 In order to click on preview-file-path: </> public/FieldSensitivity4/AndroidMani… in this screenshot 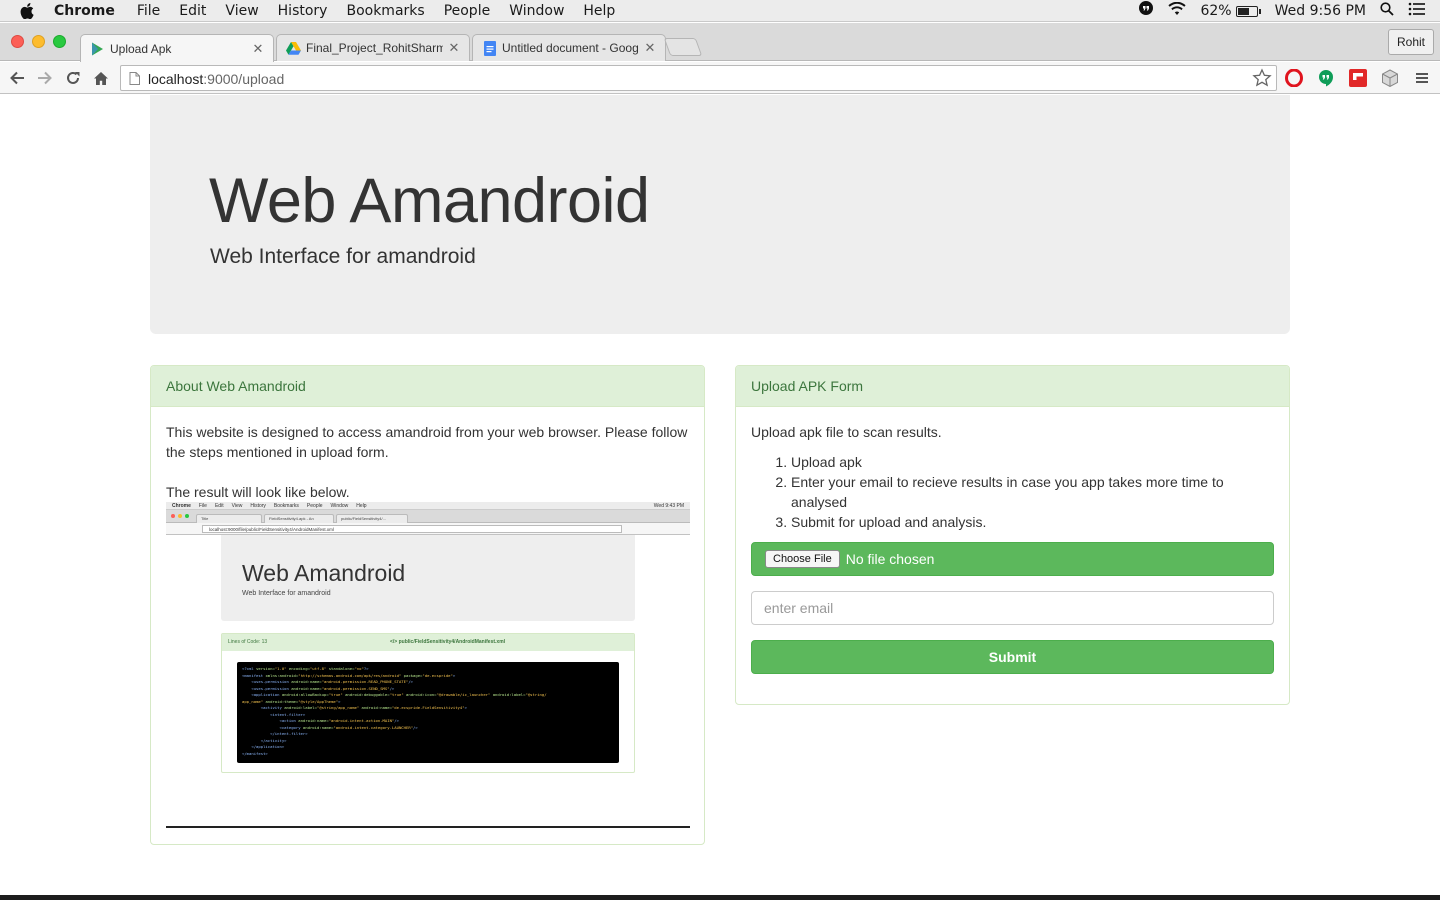, I will do `click(448, 642)`.